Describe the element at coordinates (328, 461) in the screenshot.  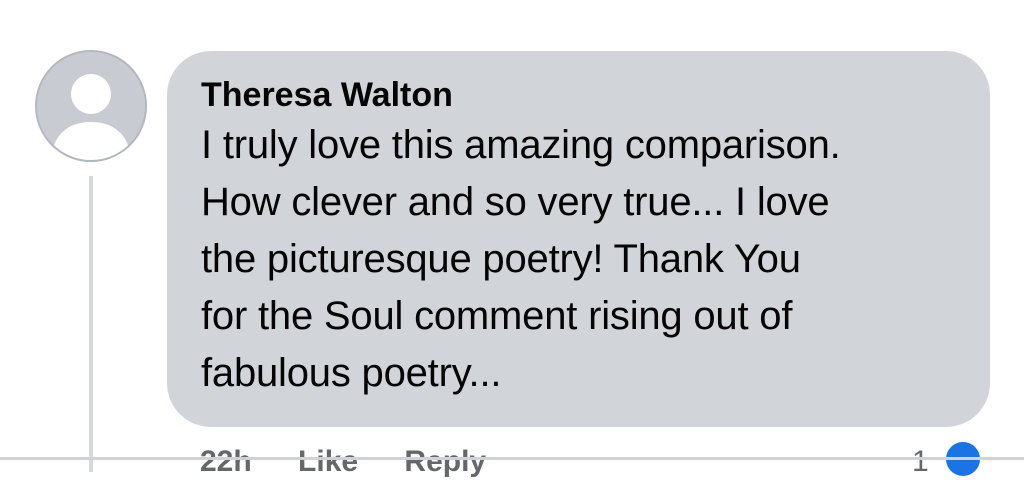
I see `like-button: Like` at that location.